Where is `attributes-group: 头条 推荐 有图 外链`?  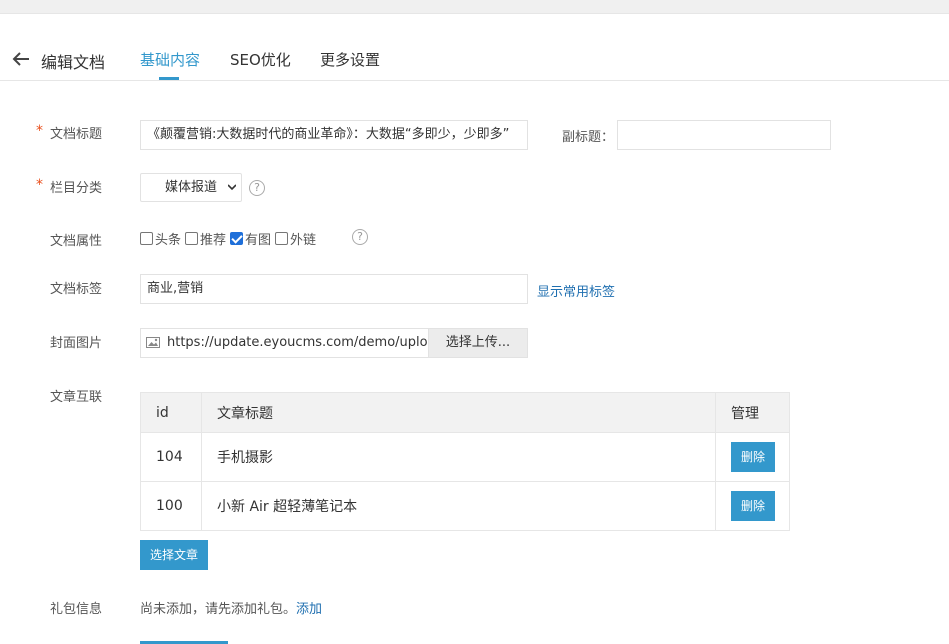
attributes-group: 头条 推荐 有图 外链 is located at coordinates (230, 238).